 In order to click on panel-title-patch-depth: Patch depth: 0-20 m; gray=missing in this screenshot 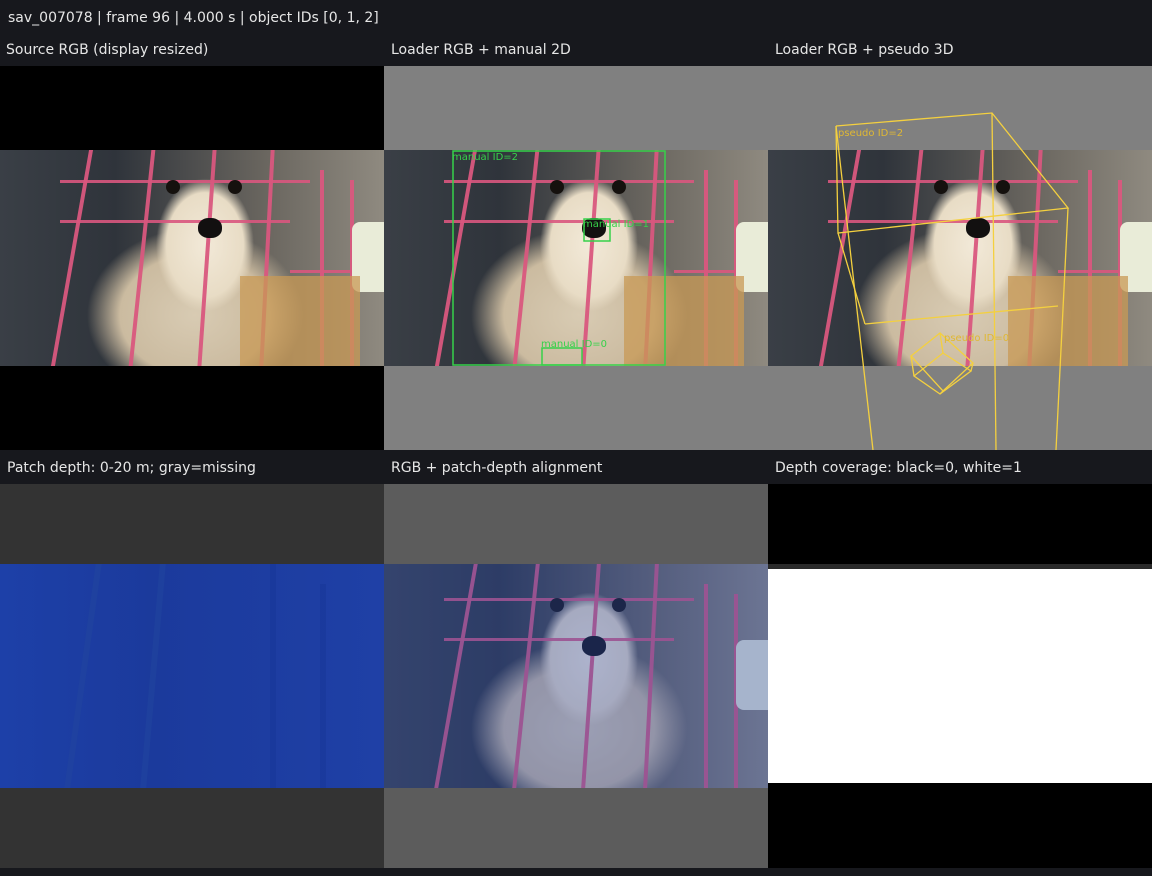, I will do `click(131, 468)`.